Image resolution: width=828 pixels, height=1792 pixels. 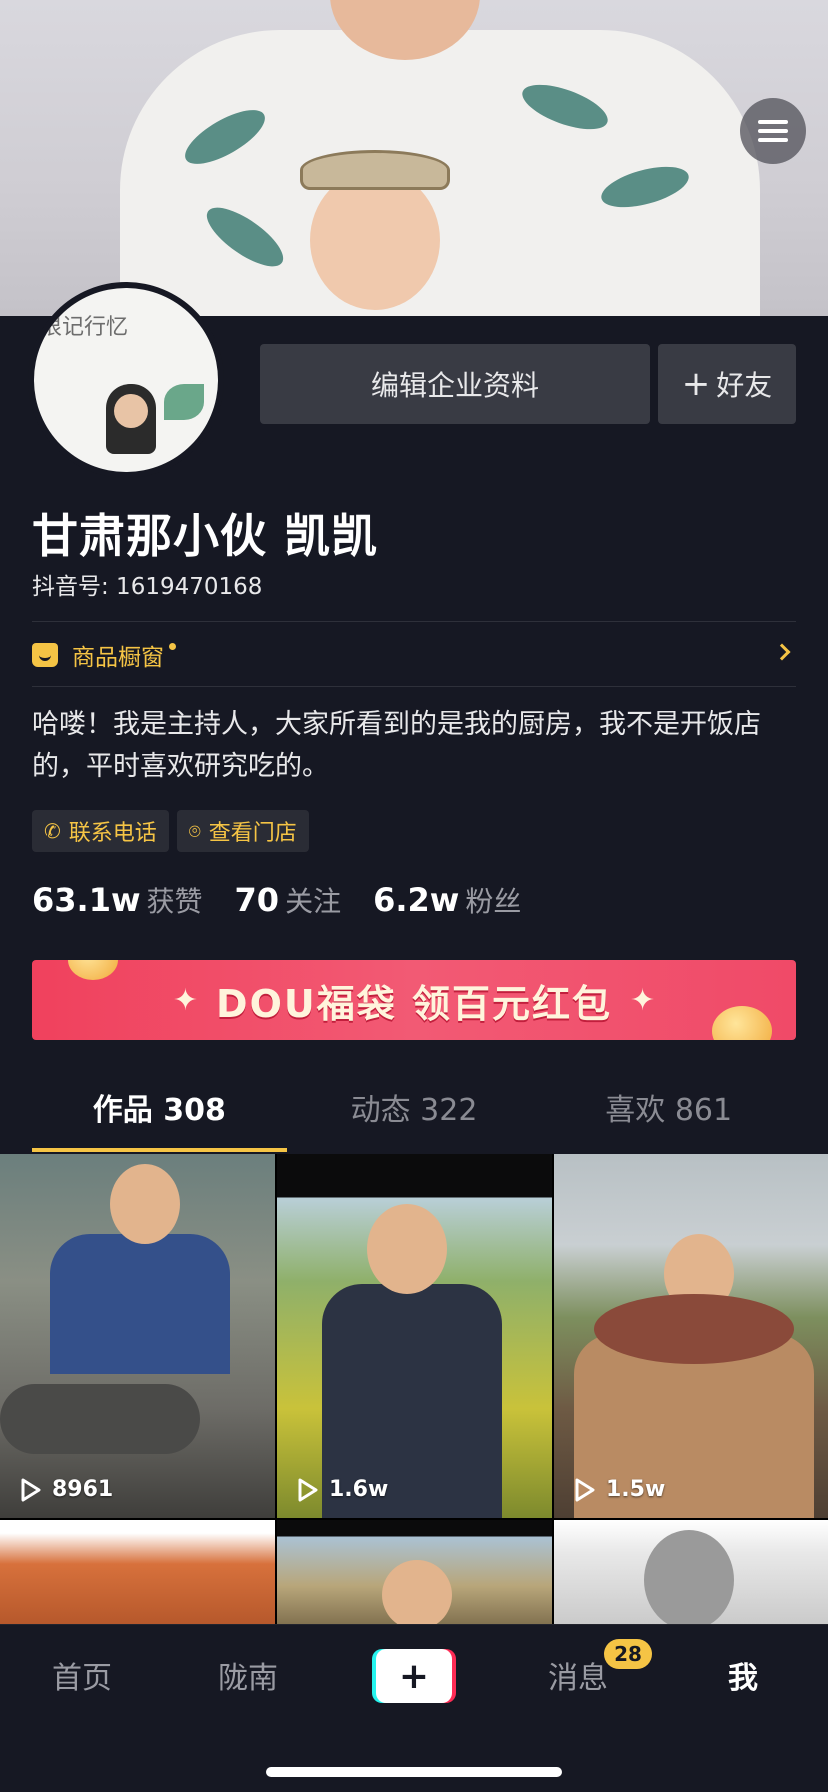 What do you see at coordinates (375, 240) in the screenshot?
I see `cover-child-face` at bounding box center [375, 240].